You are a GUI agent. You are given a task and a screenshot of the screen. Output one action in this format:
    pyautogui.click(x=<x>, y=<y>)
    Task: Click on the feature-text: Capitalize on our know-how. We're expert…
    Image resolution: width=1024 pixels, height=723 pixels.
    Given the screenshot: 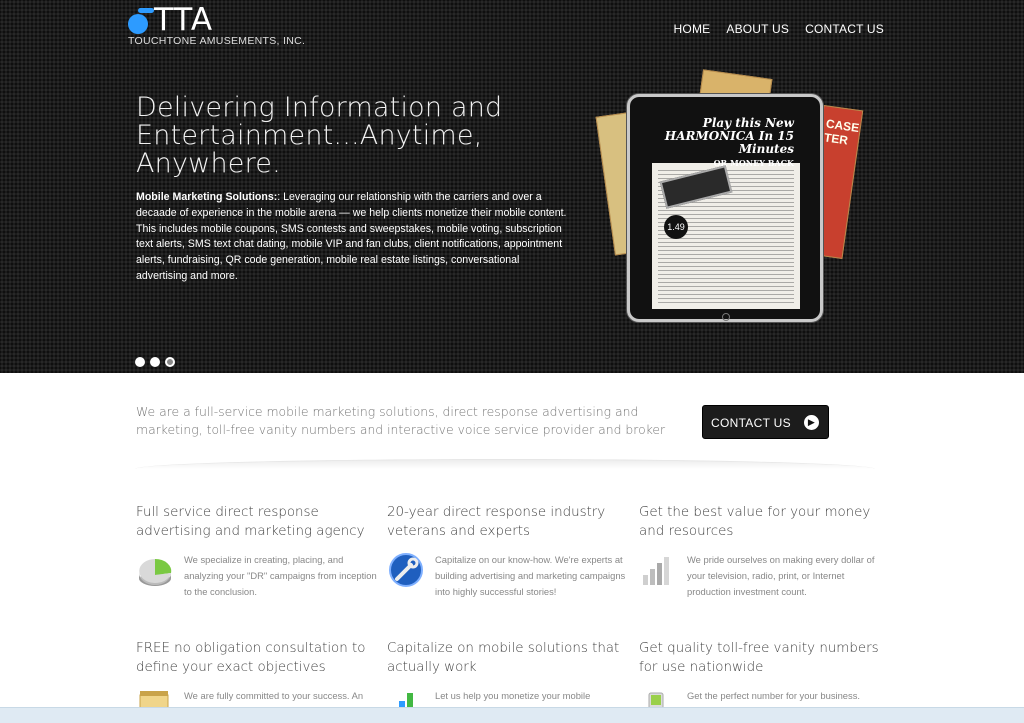 What is the action you would take?
    pyautogui.click(x=530, y=575)
    